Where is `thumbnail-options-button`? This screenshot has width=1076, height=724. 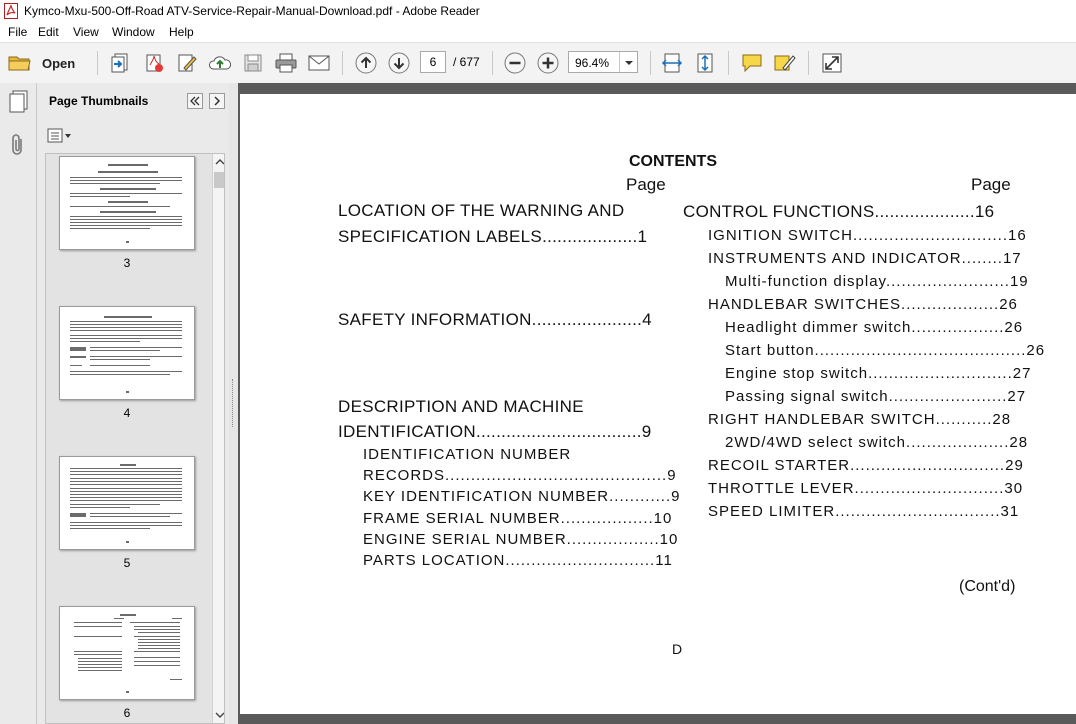
thumbnail-options-button is located at coordinates (61, 136).